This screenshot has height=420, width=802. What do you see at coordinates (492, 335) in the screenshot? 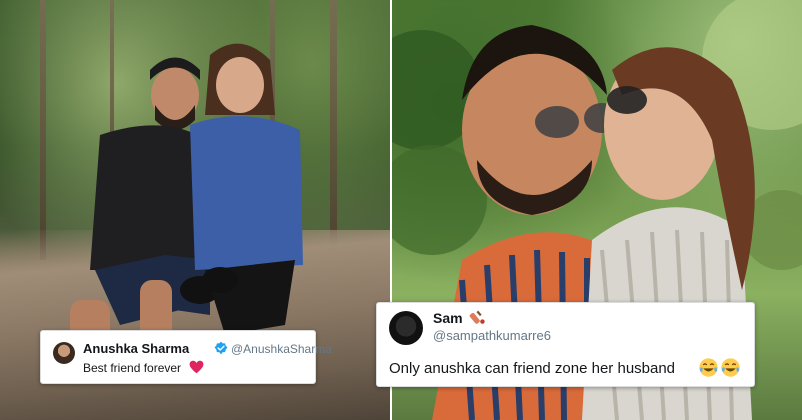
I see `tweet-author-handle: @sampathkumarre6` at bounding box center [492, 335].